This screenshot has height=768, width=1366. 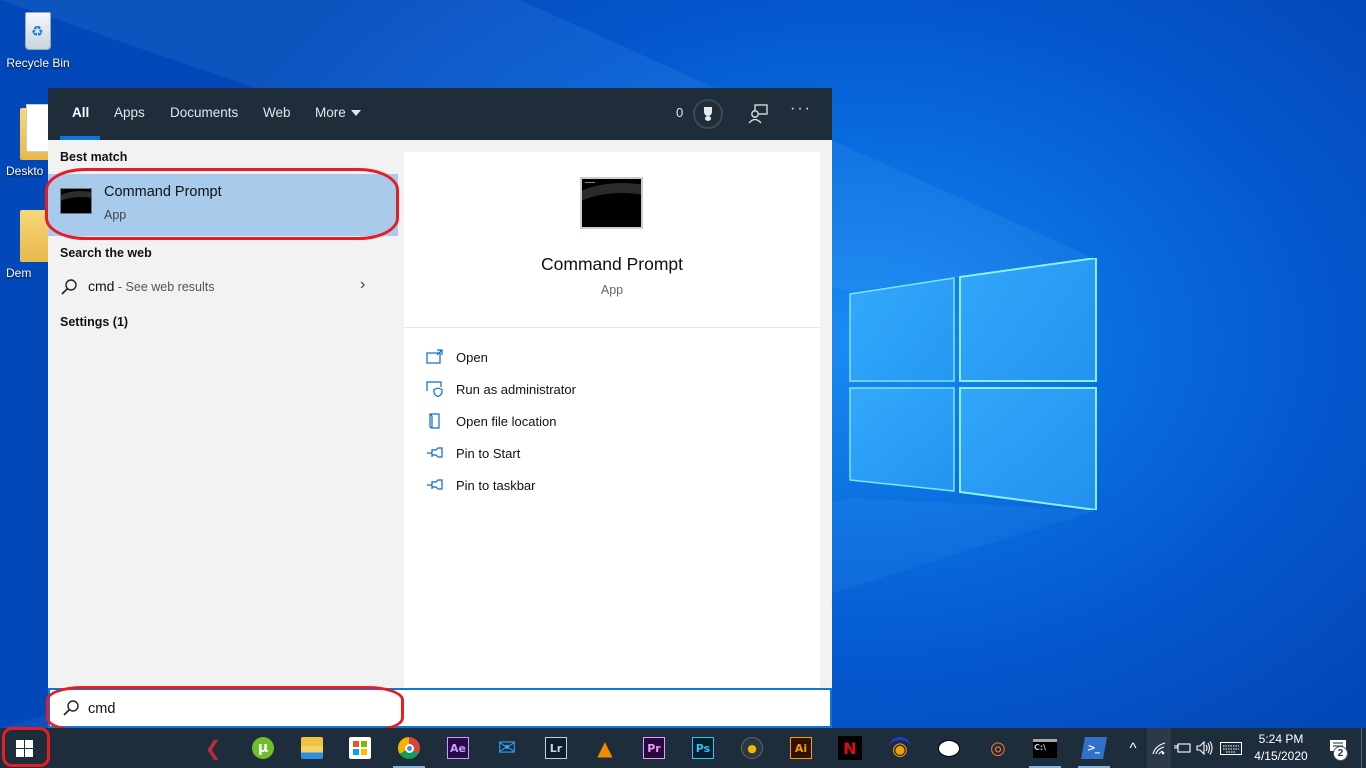 I want to click on volume-icon, so click(x=1204, y=748).